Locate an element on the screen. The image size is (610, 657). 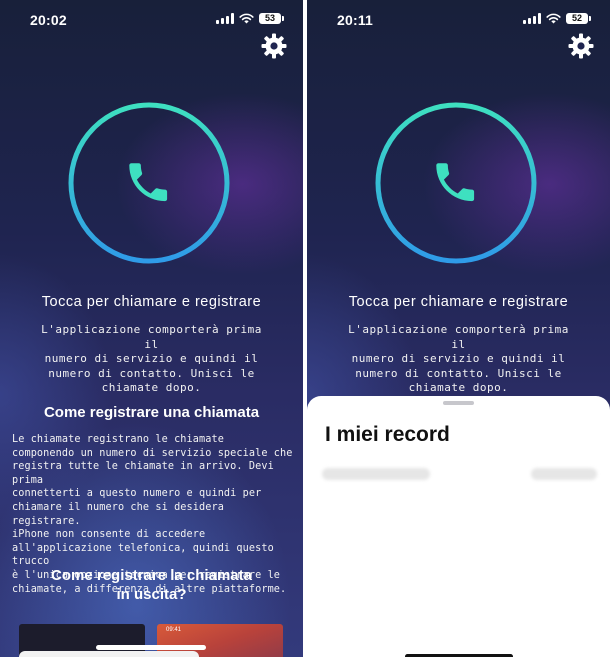
status-icons: 53 is located at coordinates (250, 18).